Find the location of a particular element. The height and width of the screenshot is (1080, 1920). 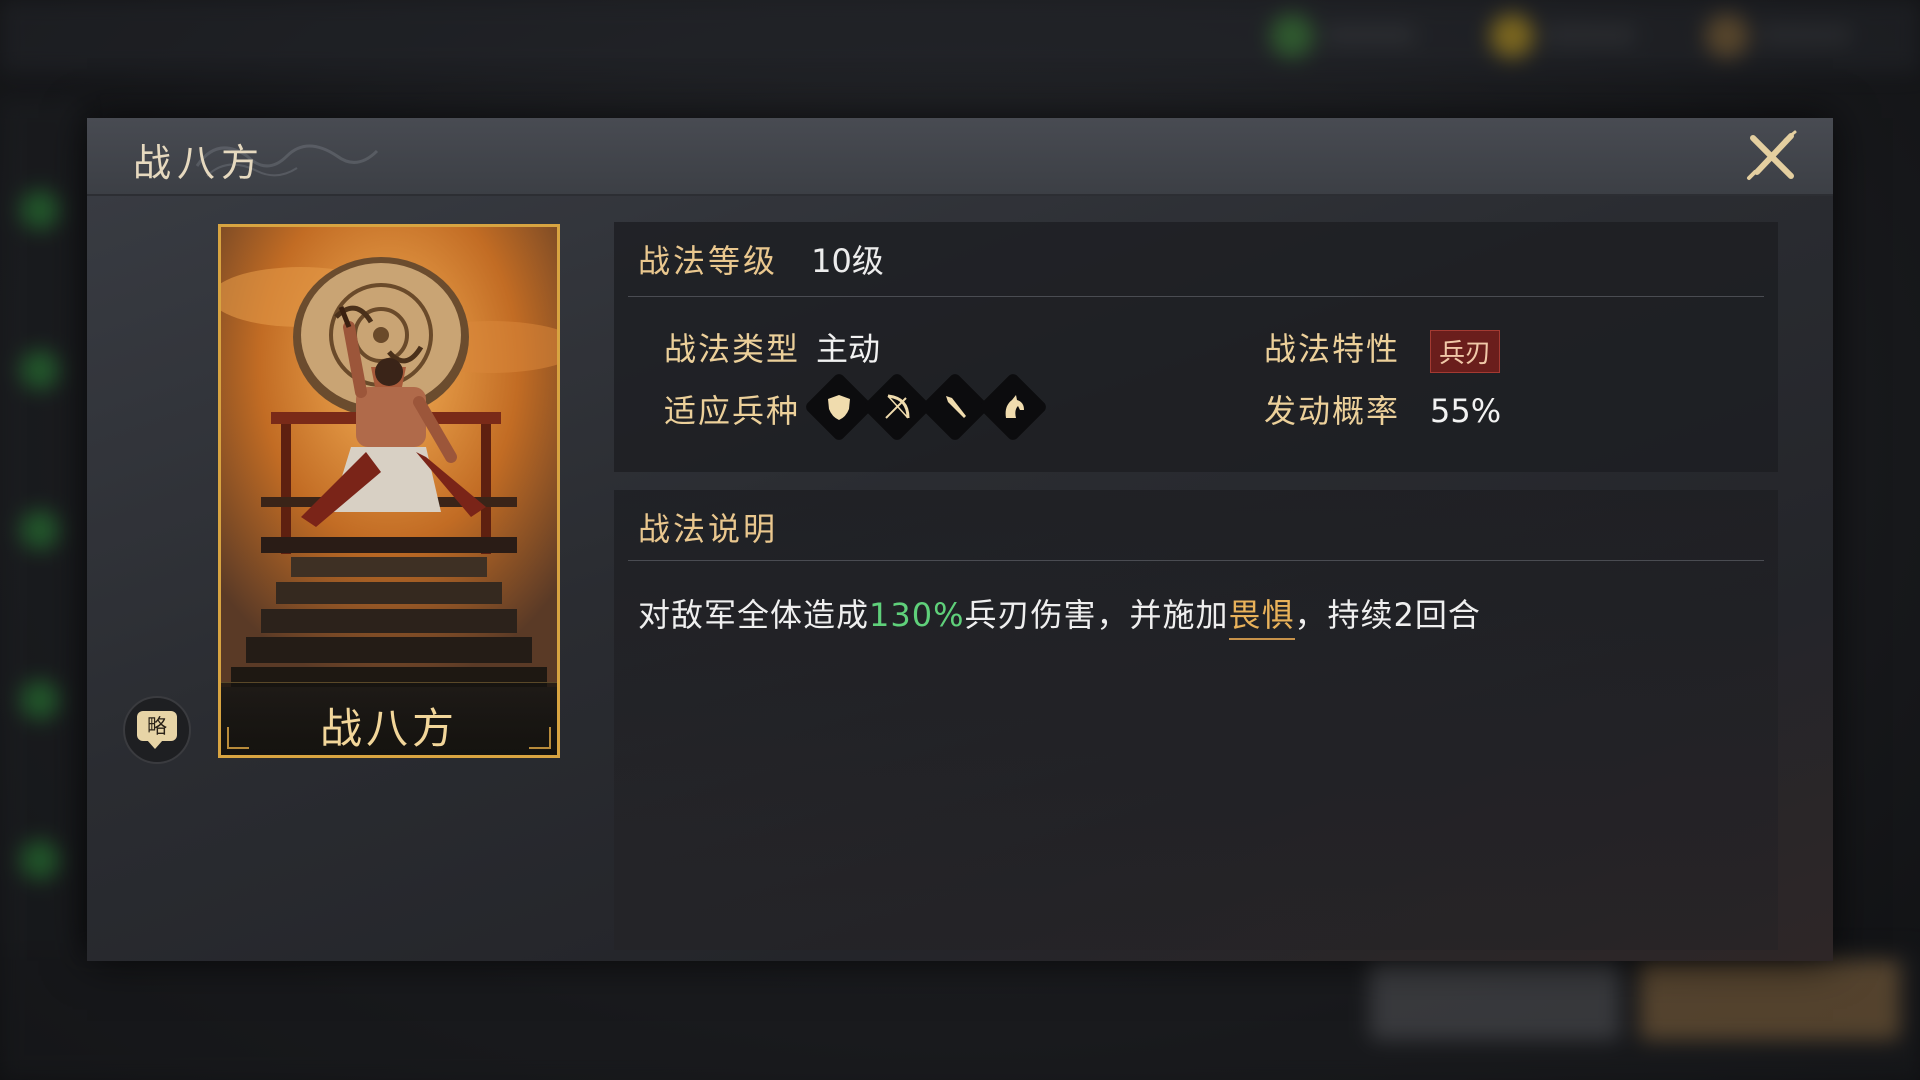

troop-type-field: 适应兵种 is located at coordinates (732, 409).